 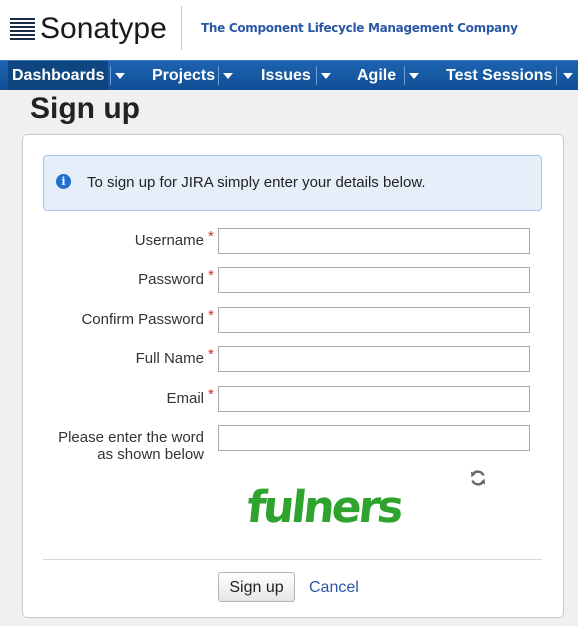 What do you see at coordinates (374, 280) in the screenshot?
I see `password-input` at bounding box center [374, 280].